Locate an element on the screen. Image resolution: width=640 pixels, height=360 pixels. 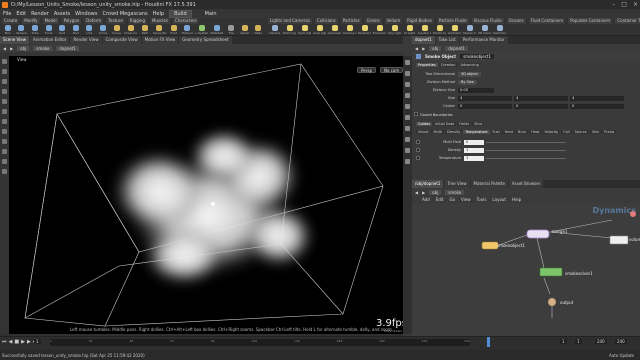
tab-motion-fx-view: Motion FX View is located at coordinates (160, 40).